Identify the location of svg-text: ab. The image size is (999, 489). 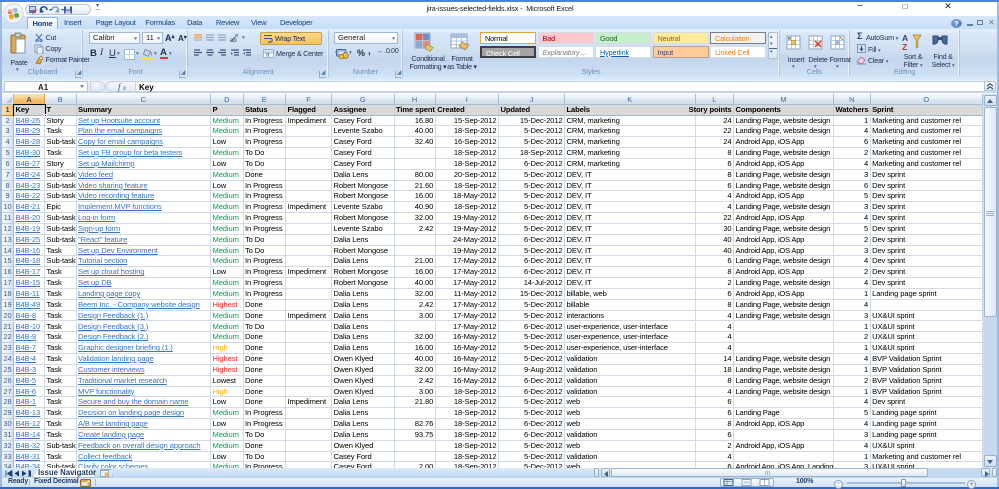
(233, 40).